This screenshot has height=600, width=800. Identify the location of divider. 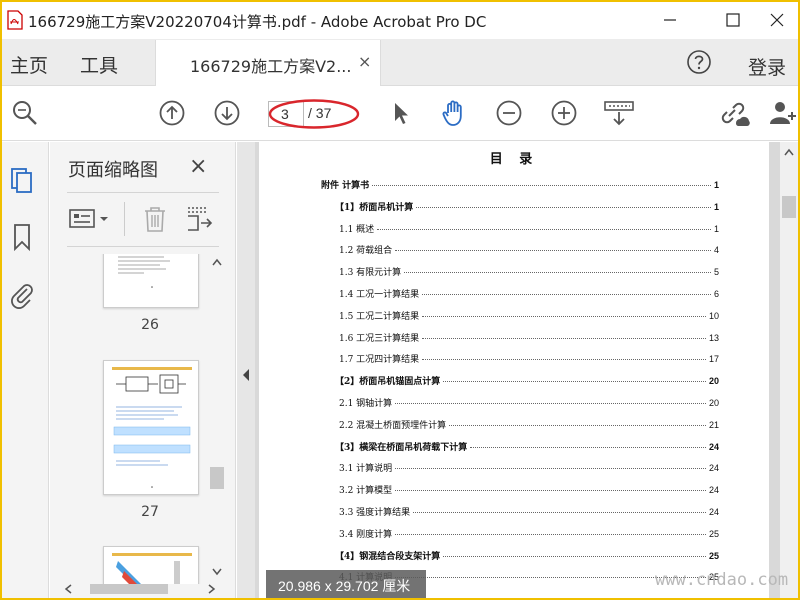
(143, 246).